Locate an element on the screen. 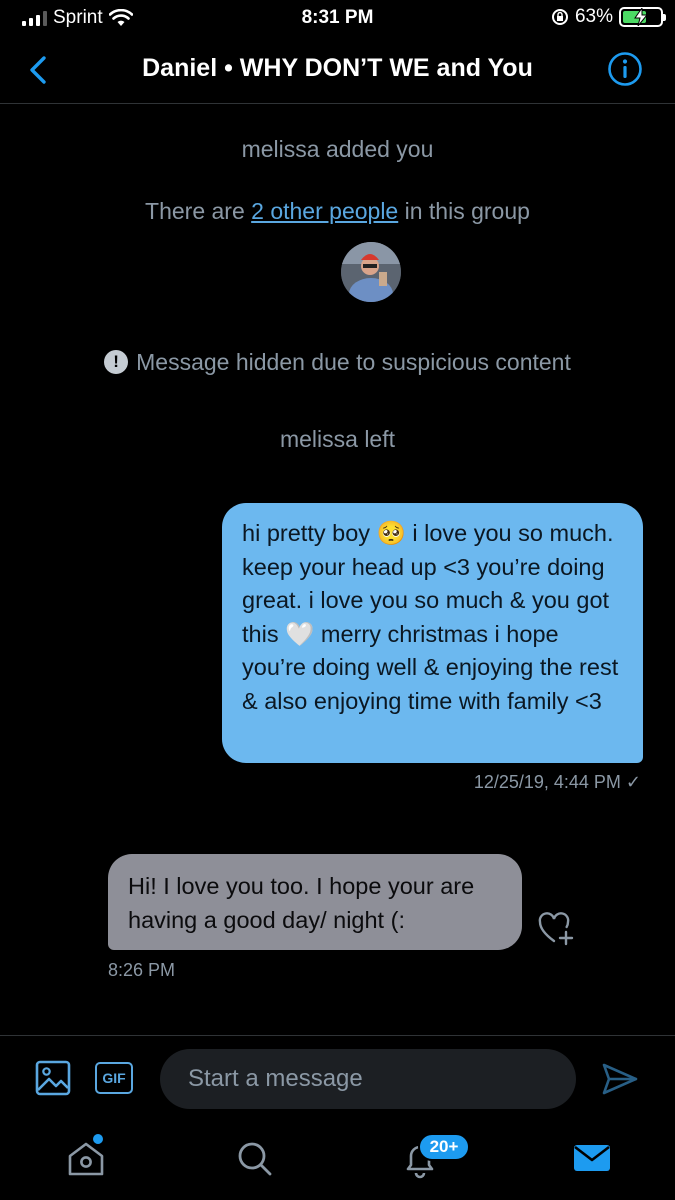 The width and height of the screenshot is (675, 1200). group-members-suffix: in this group is located at coordinates (464, 211).